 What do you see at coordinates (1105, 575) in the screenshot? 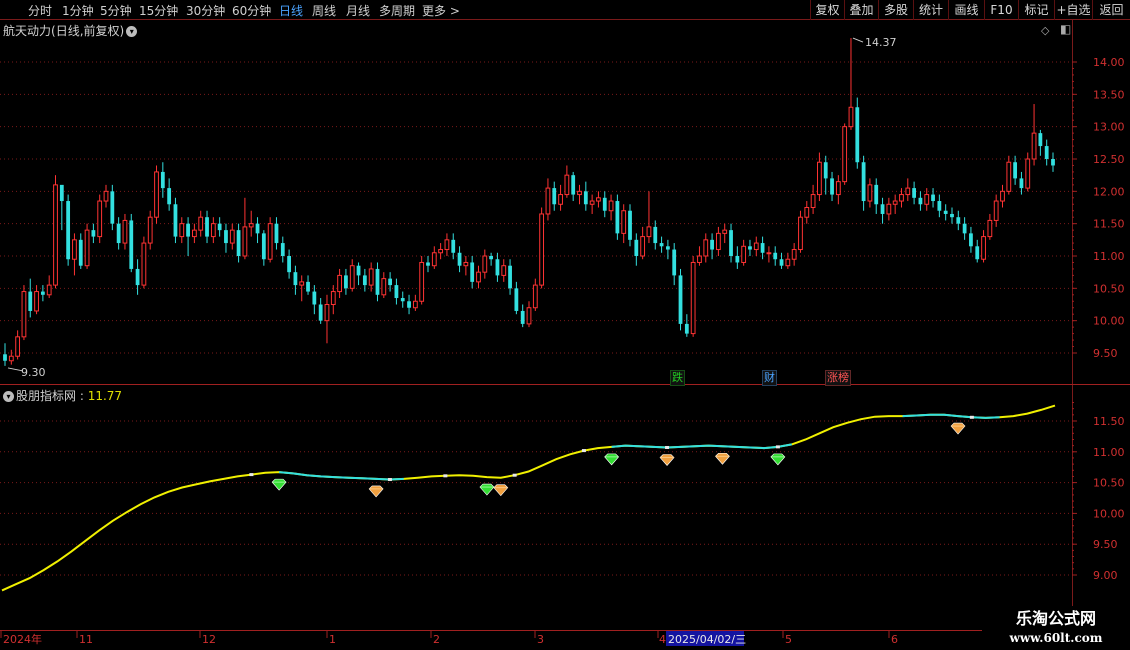
I see `indicator-tick-label: 9.00` at bounding box center [1105, 575].